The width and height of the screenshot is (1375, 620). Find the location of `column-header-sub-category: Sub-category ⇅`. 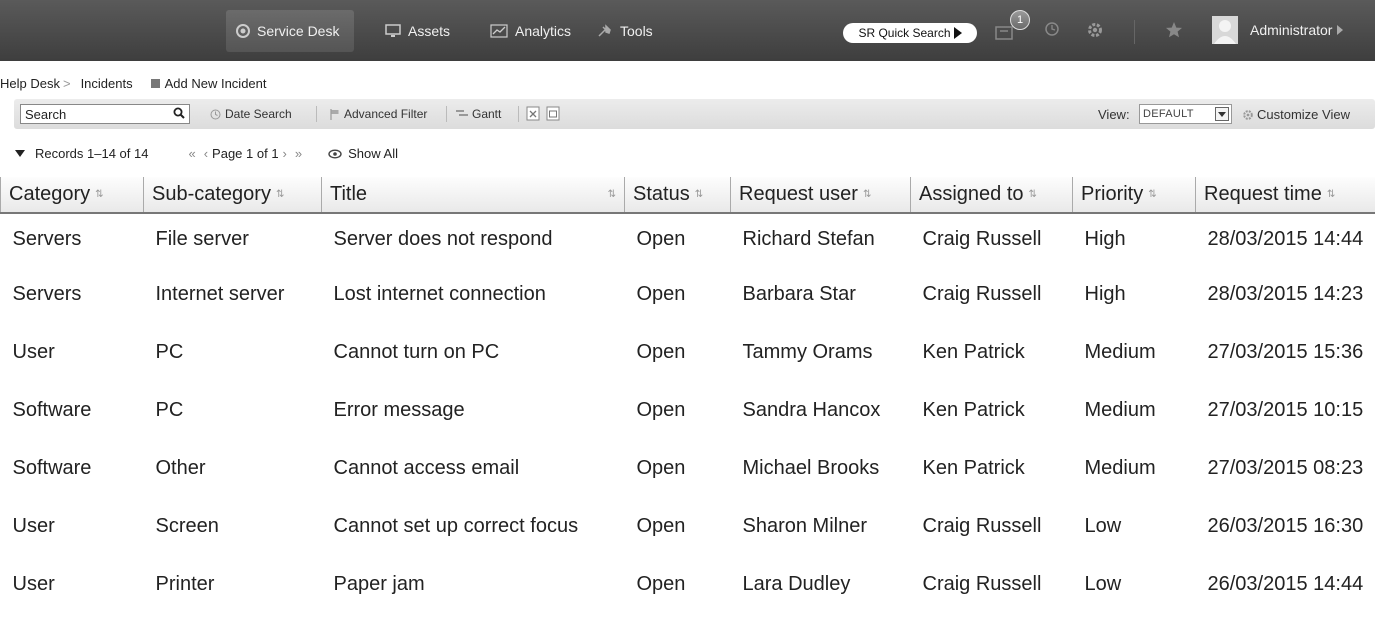

column-header-sub-category: Sub-category ⇅ is located at coordinates (232, 195).